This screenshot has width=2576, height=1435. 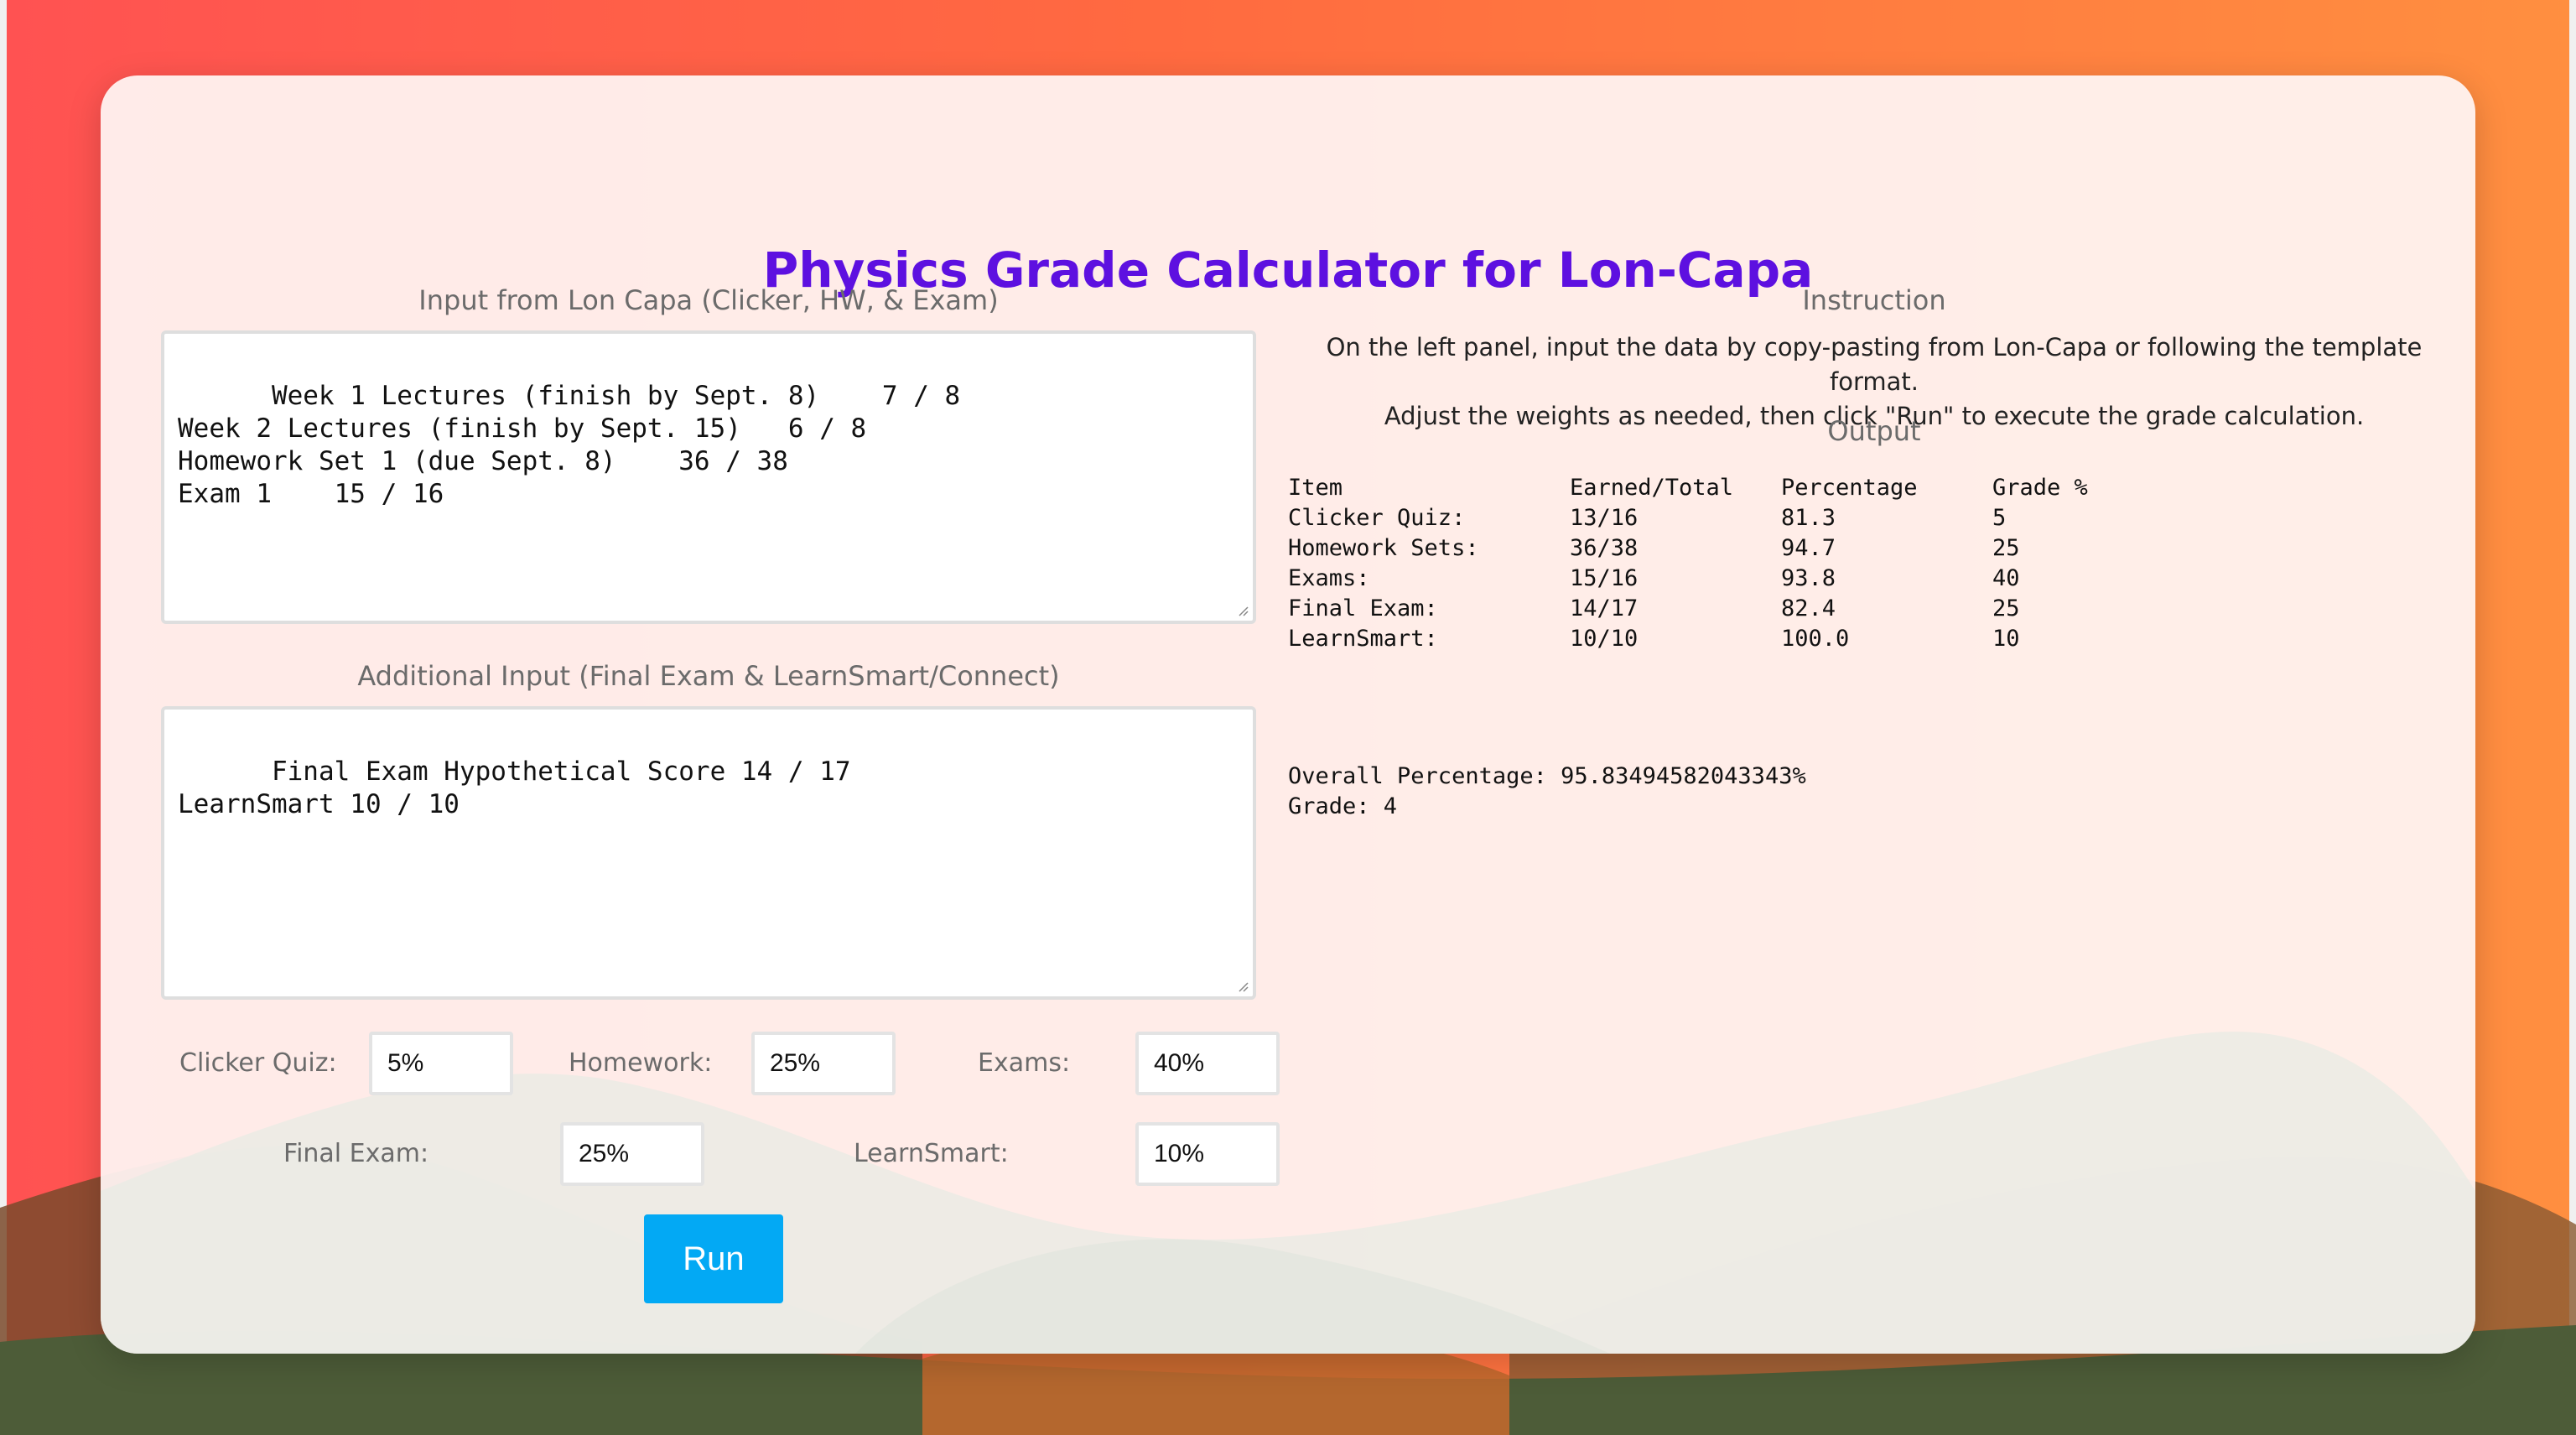 What do you see at coordinates (1363, 608) in the screenshot?
I see `output-cell: Final Exam:` at bounding box center [1363, 608].